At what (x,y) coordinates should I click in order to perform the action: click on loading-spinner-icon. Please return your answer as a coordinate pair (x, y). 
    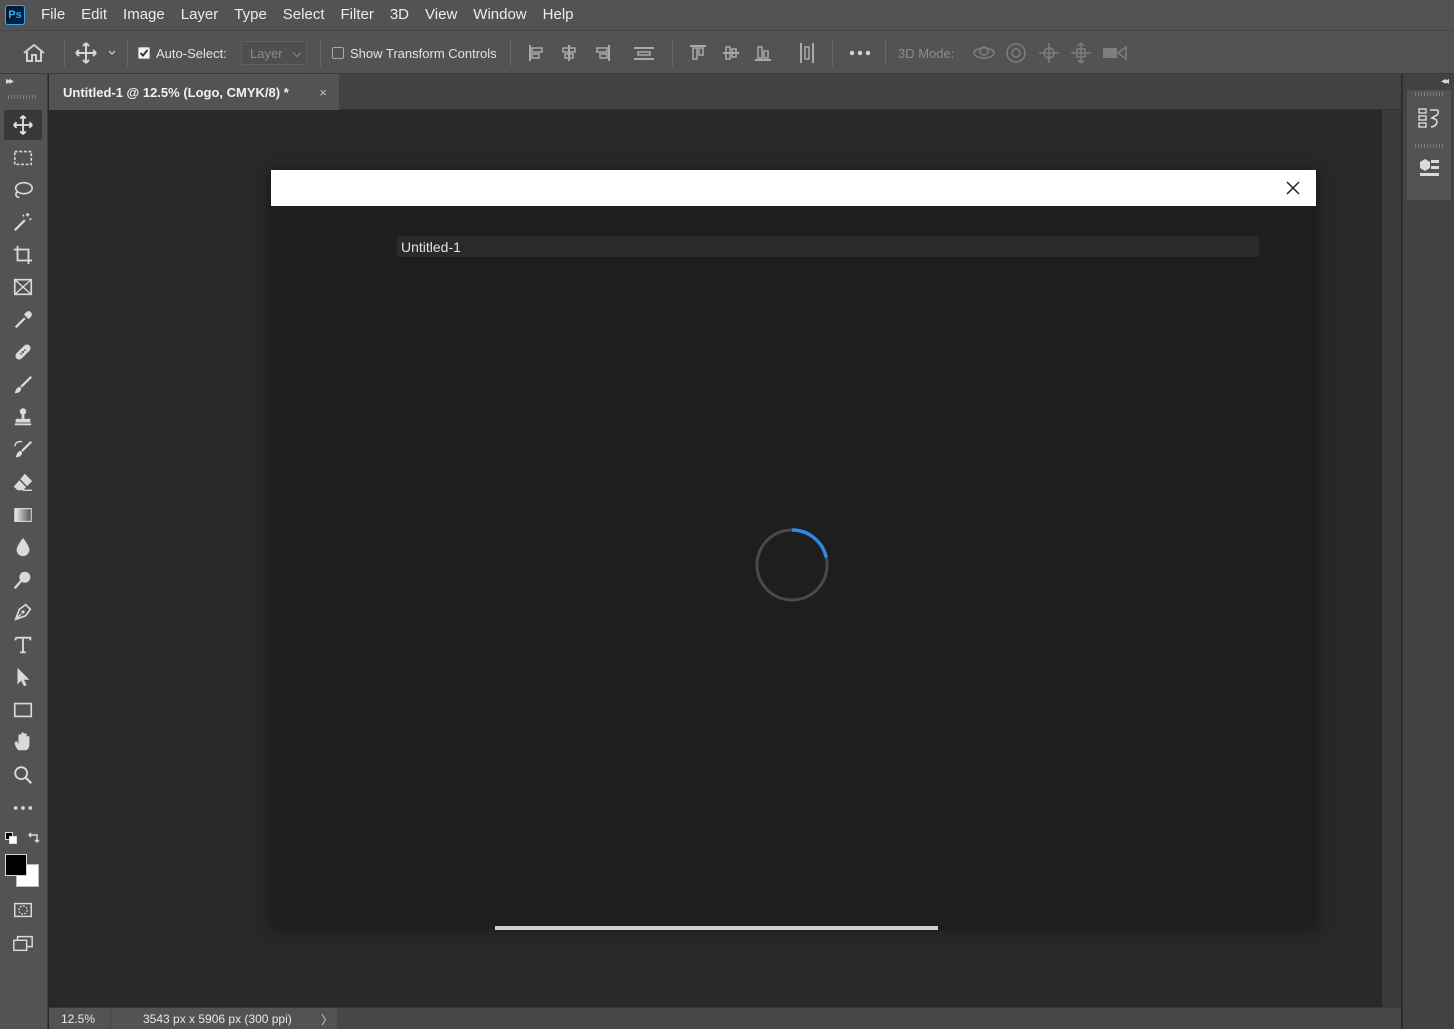
    Looking at the image, I should click on (792, 565).